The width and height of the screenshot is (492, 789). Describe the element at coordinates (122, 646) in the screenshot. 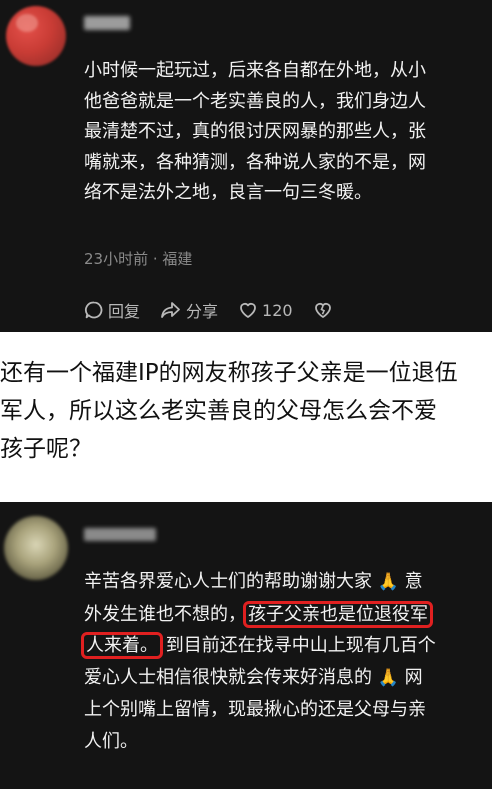

I see `highlighted-text: 人来着。` at that location.